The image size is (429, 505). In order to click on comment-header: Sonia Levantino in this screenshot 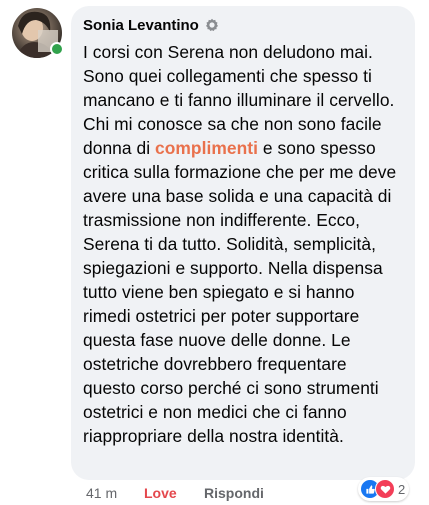, I will do `click(243, 25)`.